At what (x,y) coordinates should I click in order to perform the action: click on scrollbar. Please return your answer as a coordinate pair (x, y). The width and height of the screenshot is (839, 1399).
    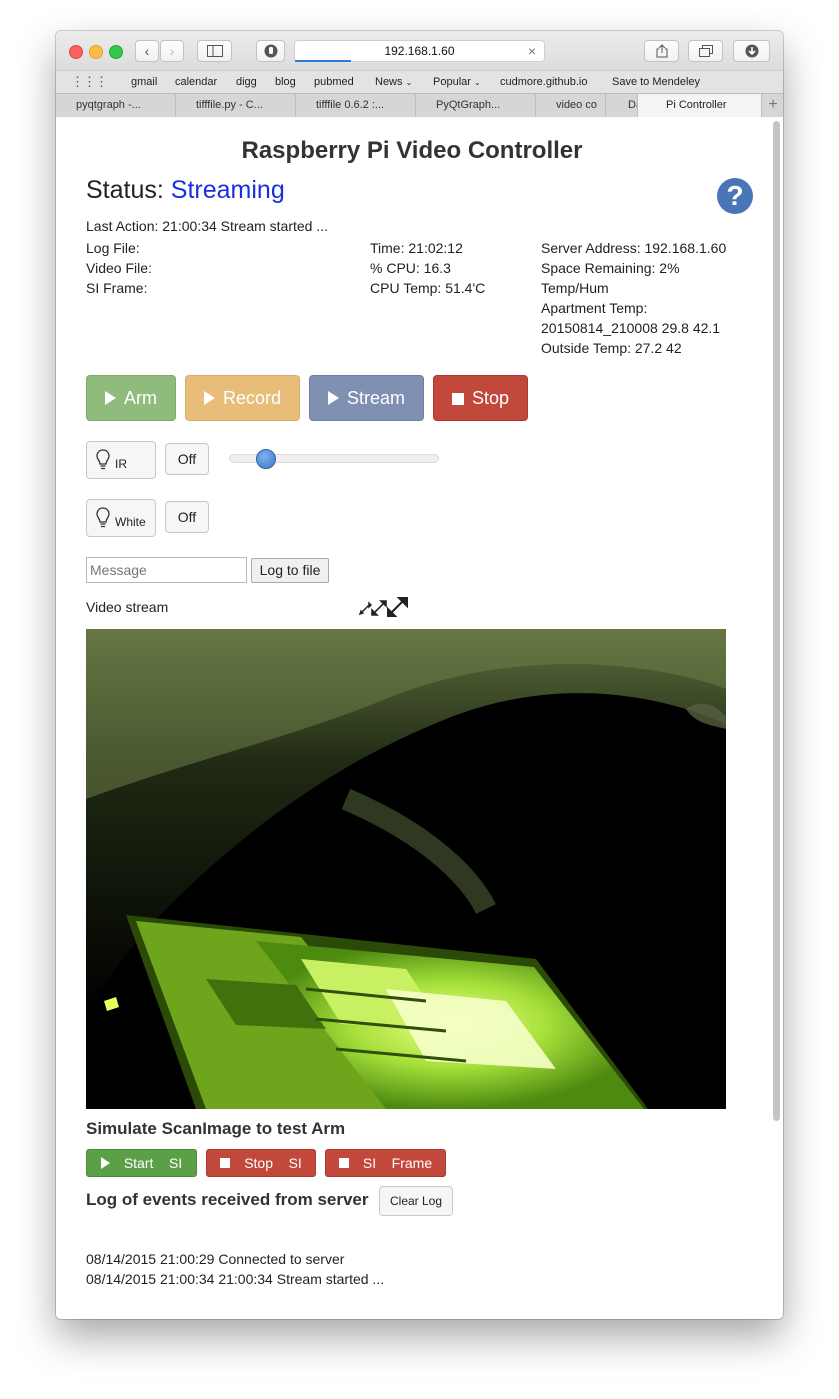
    Looking at the image, I should click on (776, 621).